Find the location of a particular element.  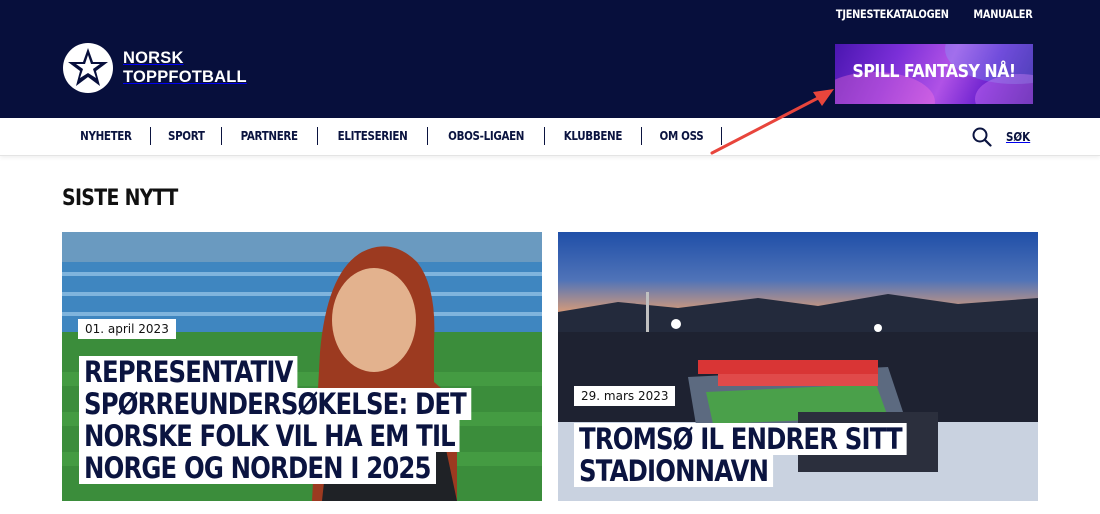

nav-item-sport: SPORT is located at coordinates (187, 136).